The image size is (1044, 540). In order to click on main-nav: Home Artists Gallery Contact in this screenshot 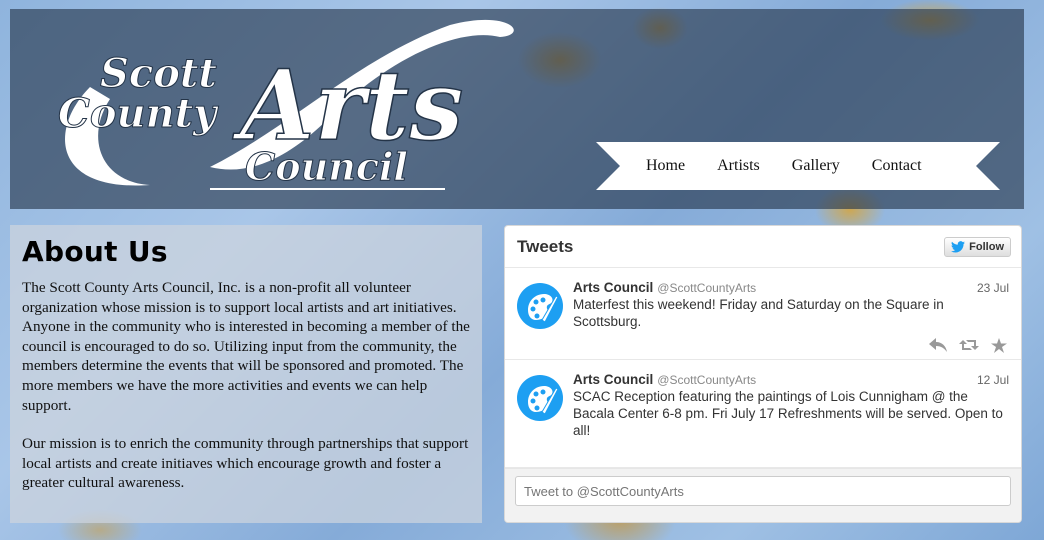, I will do `click(784, 166)`.